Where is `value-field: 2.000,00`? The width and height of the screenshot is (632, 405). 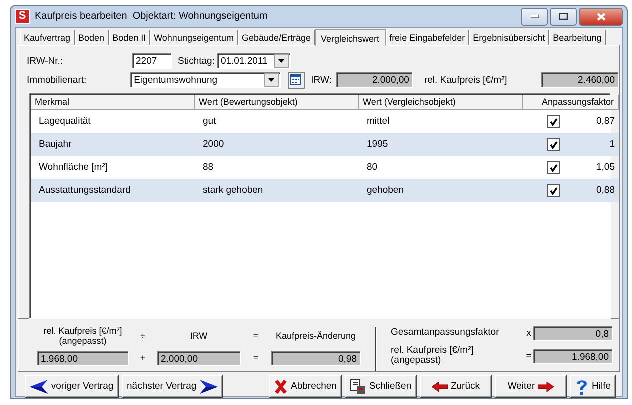
value-field: 2.000,00 is located at coordinates (199, 358).